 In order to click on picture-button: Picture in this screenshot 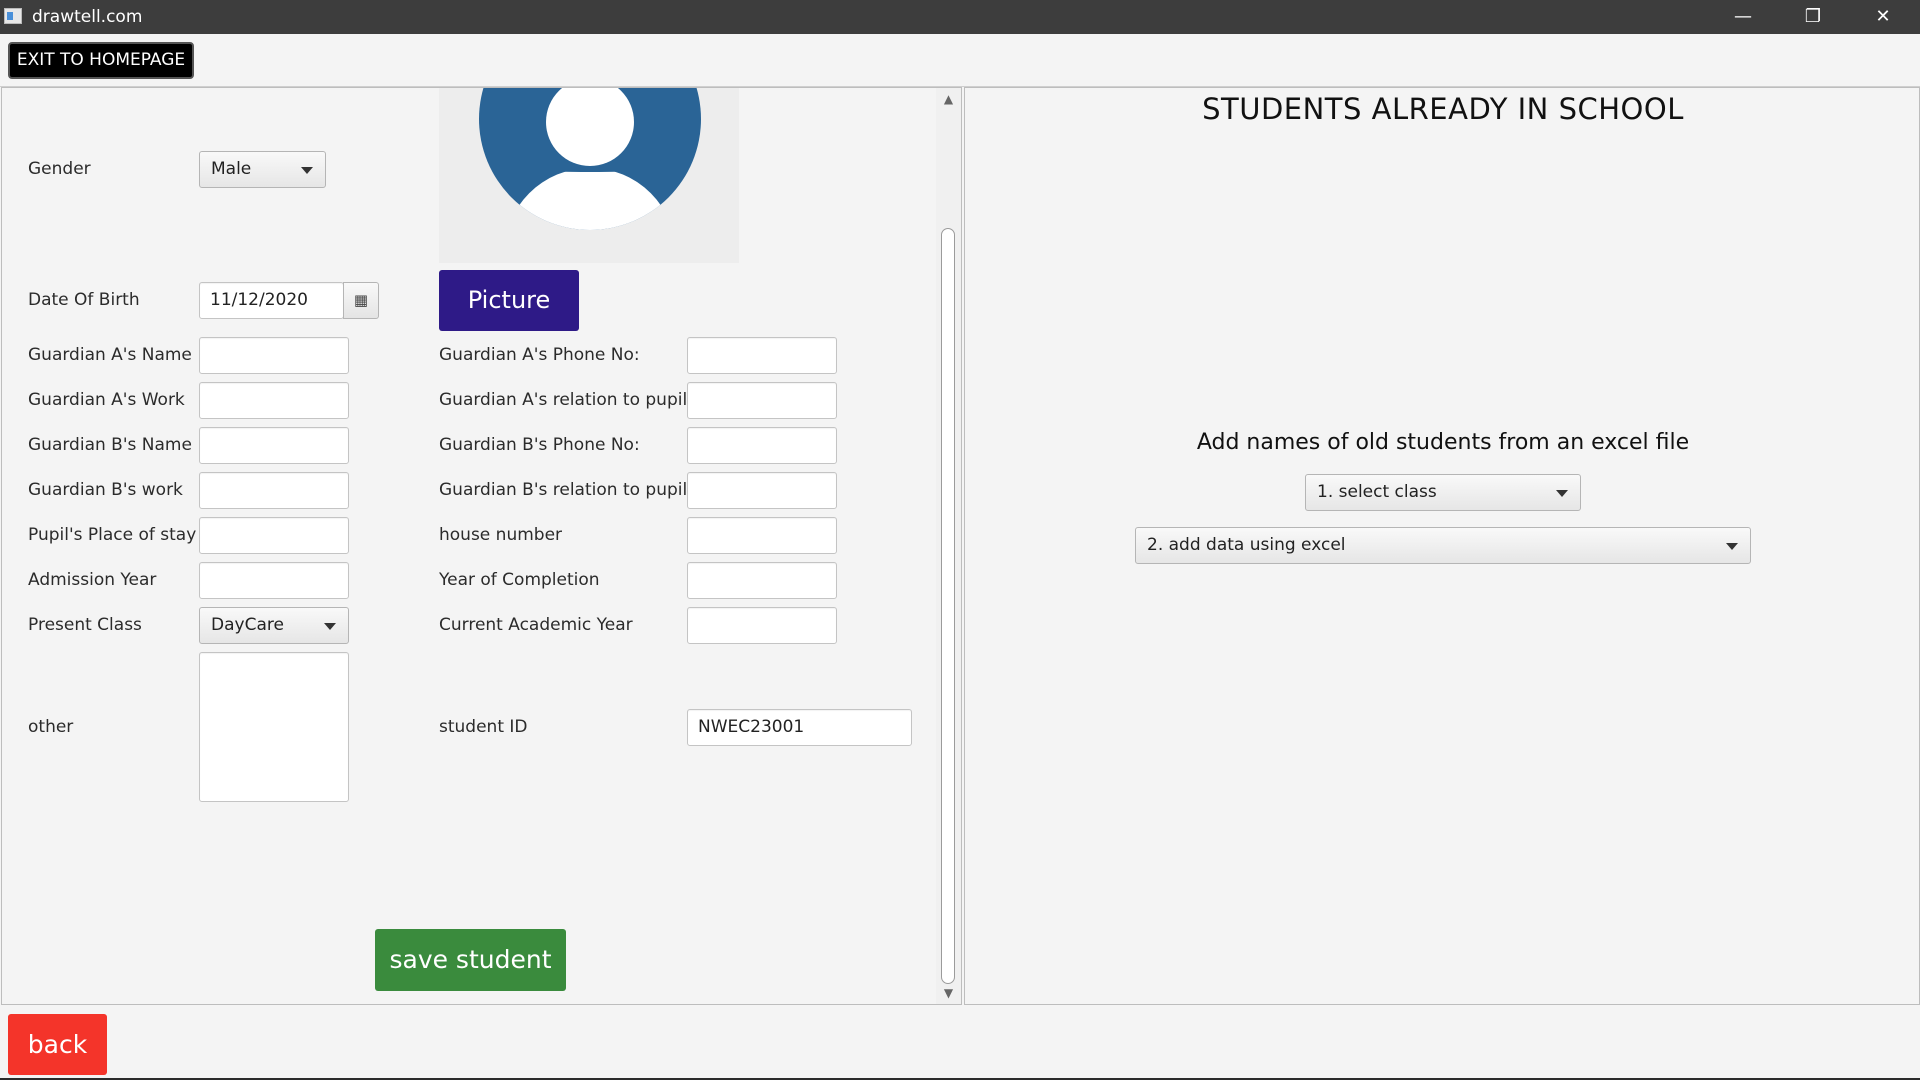, I will do `click(509, 300)`.